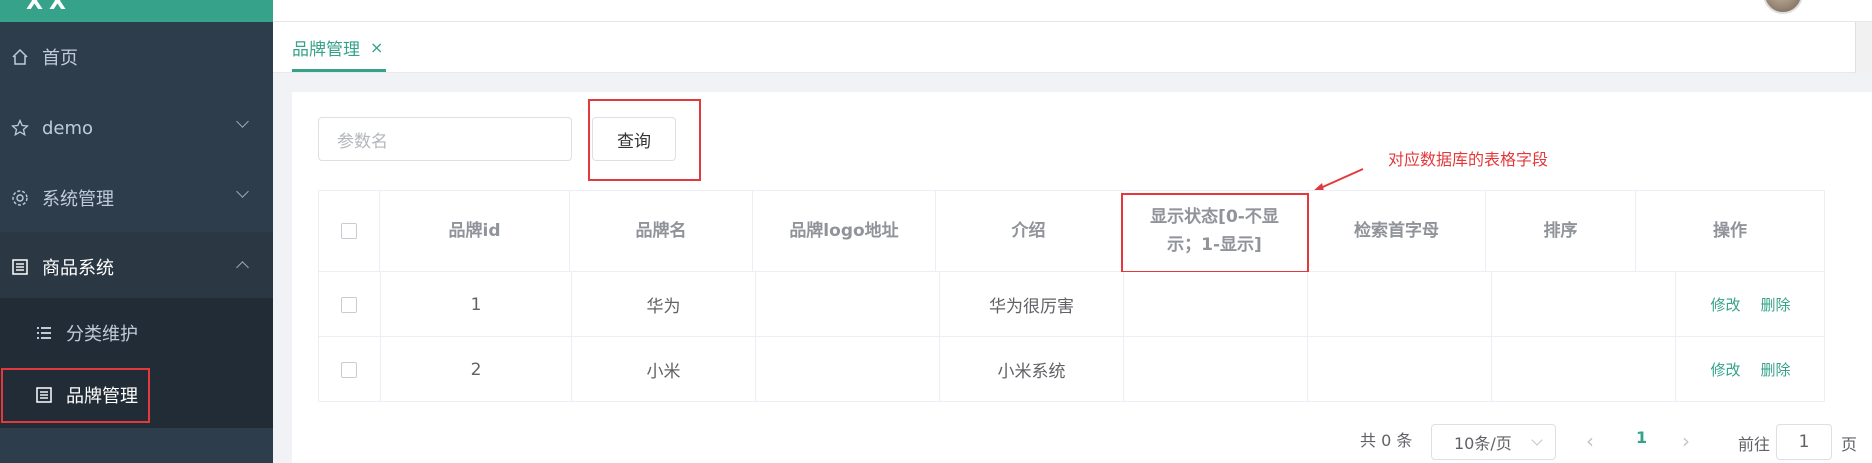 This screenshot has height=463, width=1872. What do you see at coordinates (844, 231) in the screenshot?
I see `table-header-cell: 品牌logo地址` at bounding box center [844, 231].